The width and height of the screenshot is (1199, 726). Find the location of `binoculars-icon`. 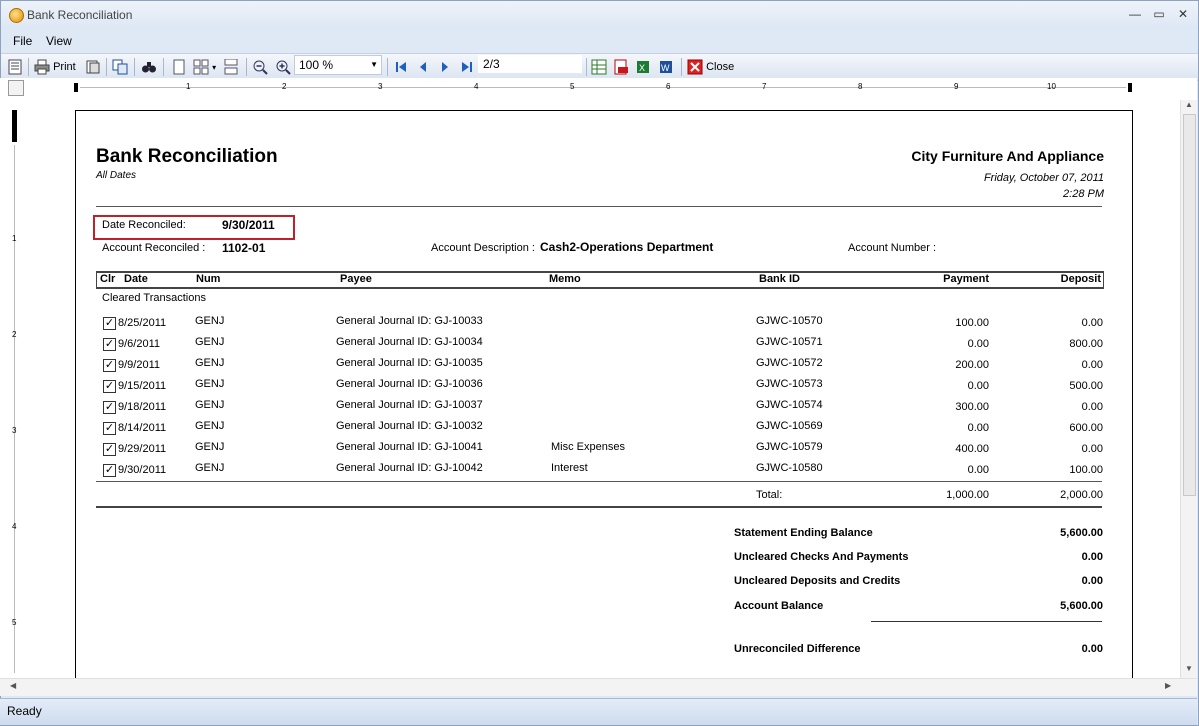

binoculars-icon is located at coordinates (149, 67).